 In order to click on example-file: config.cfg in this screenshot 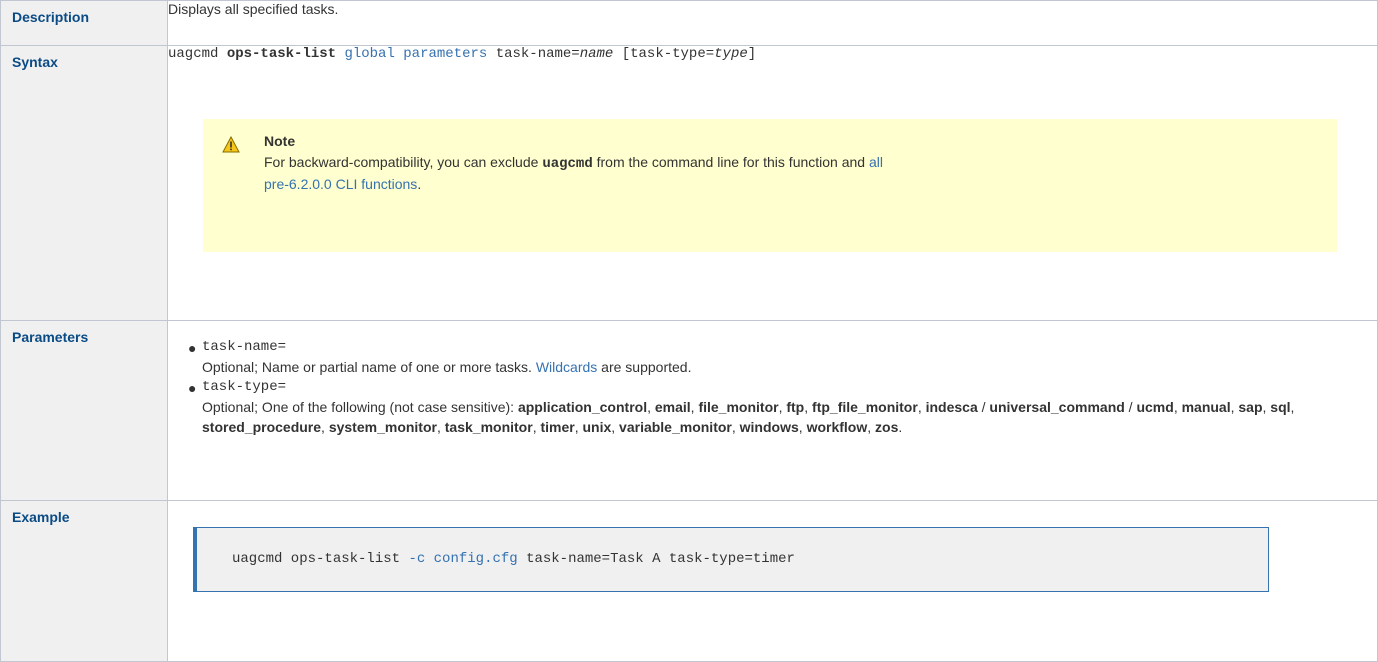, I will do `click(475, 559)`.